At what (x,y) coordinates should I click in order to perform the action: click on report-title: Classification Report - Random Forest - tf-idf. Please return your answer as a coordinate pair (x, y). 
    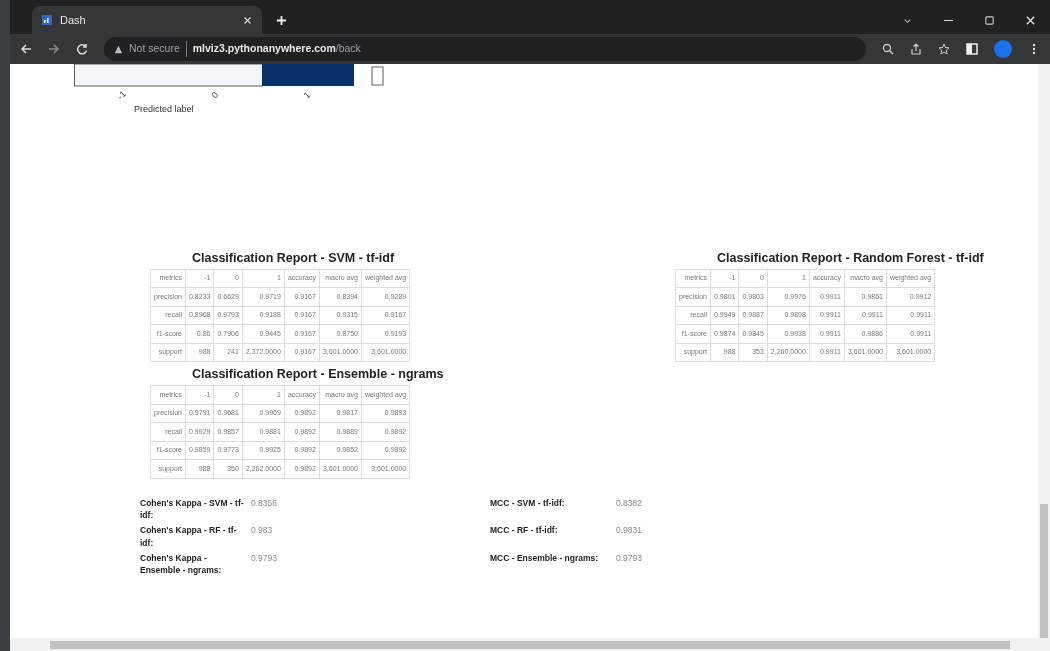
    Looking at the image, I should click on (850, 258).